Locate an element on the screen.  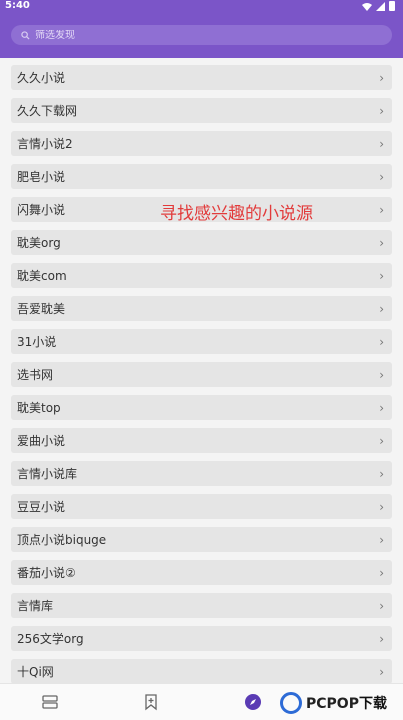
search-bar is located at coordinates (201, 35).